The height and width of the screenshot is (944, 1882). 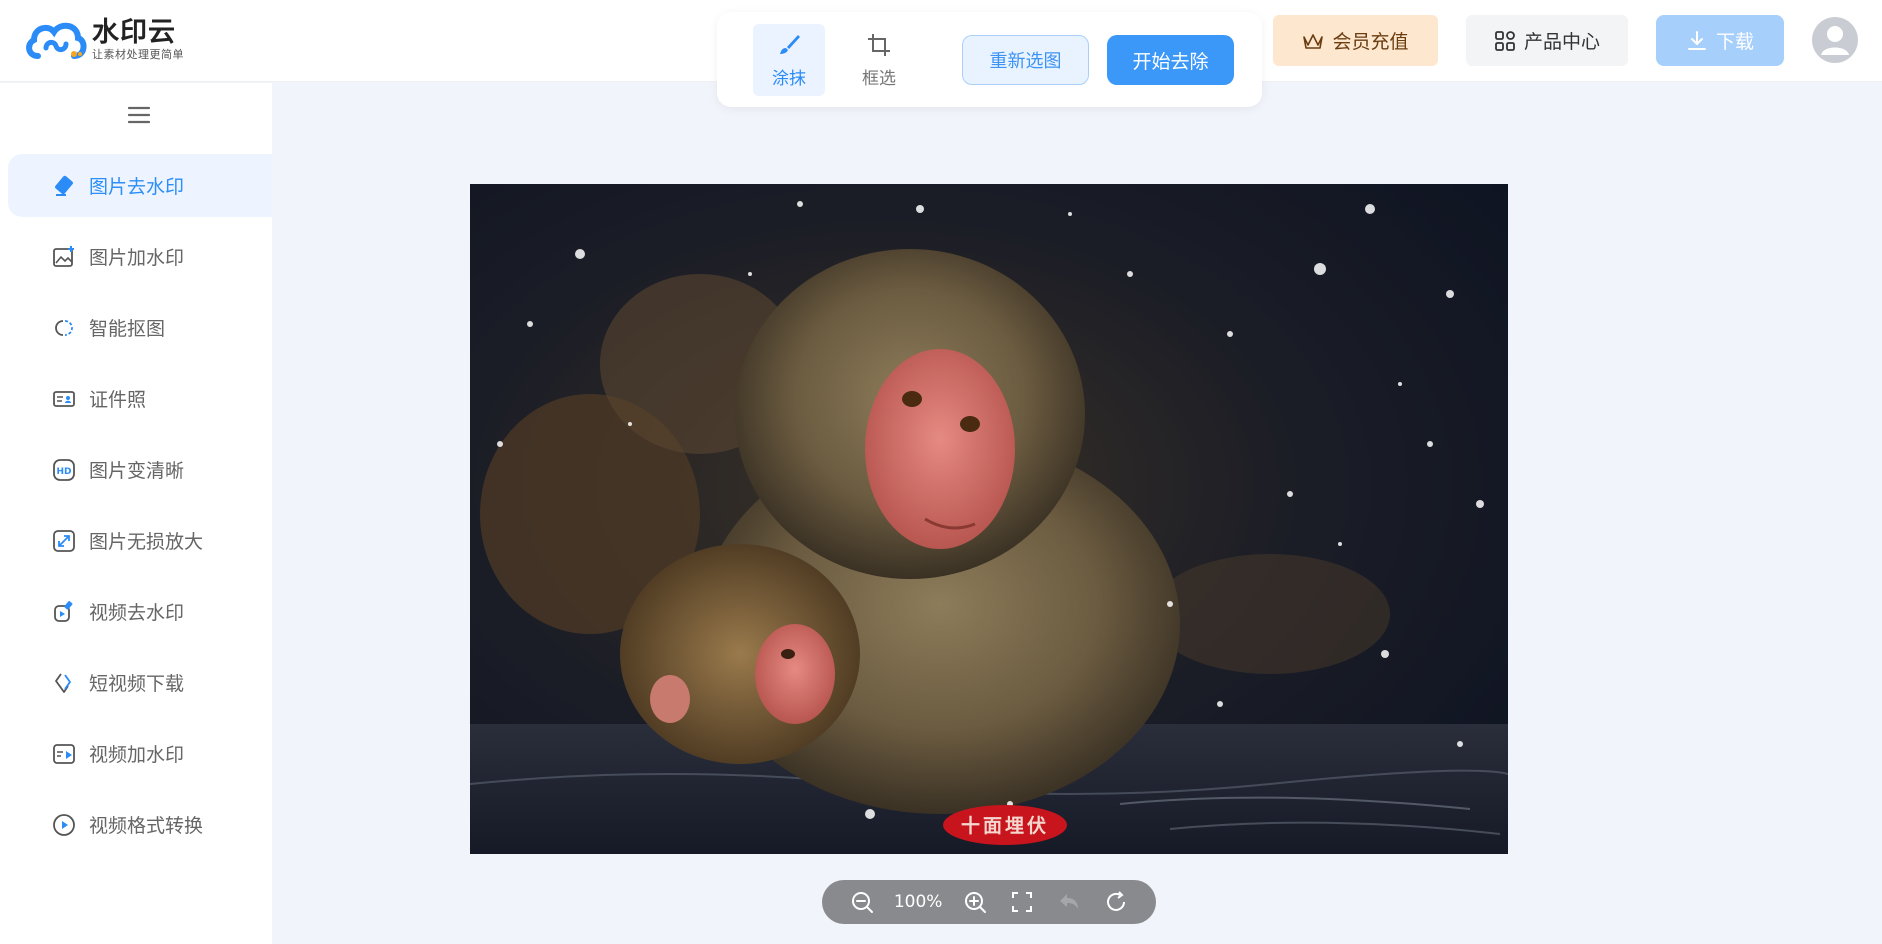 I want to click on sidebar-item-remove-watermark: 图片去水印, so click(x=140, y=185).